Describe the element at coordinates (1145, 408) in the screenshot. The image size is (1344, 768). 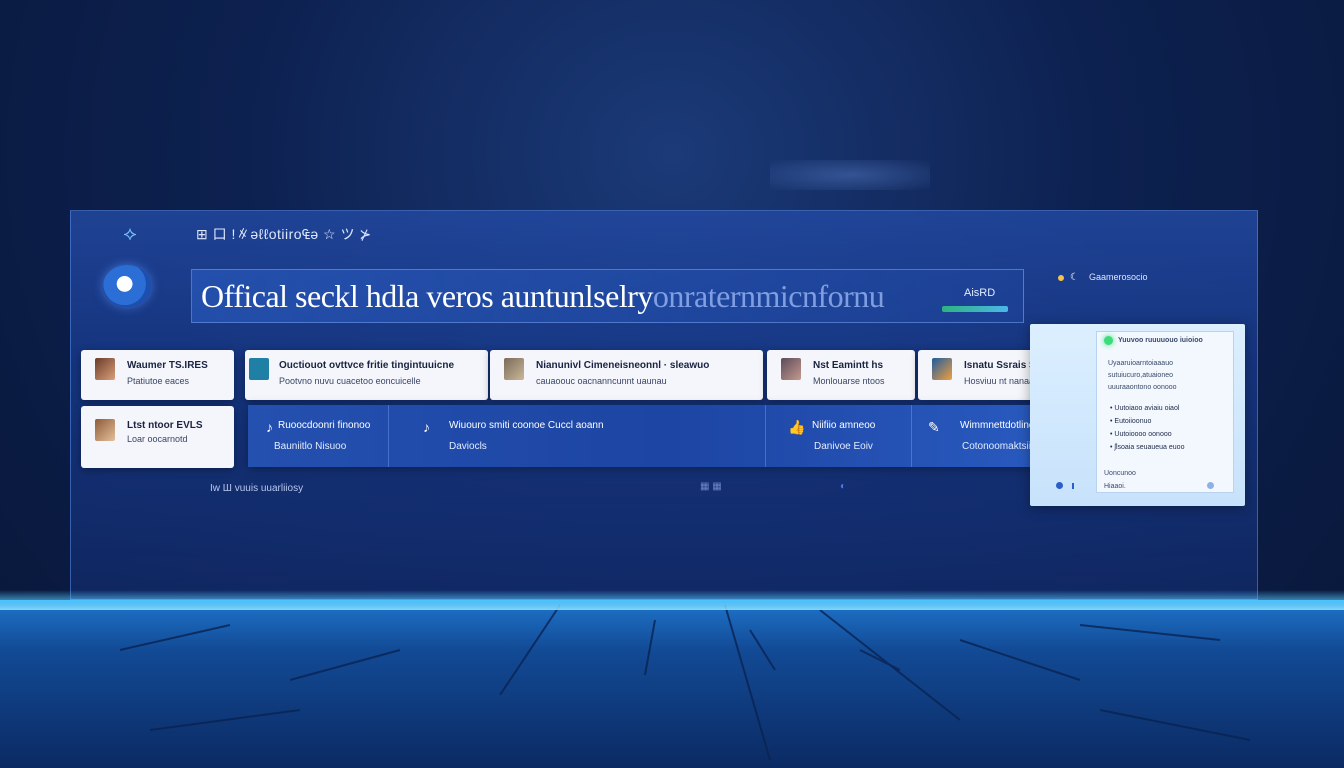
I see `side-panel-bullet: • Uutoiaoo aviaiu oiaol` at that location.